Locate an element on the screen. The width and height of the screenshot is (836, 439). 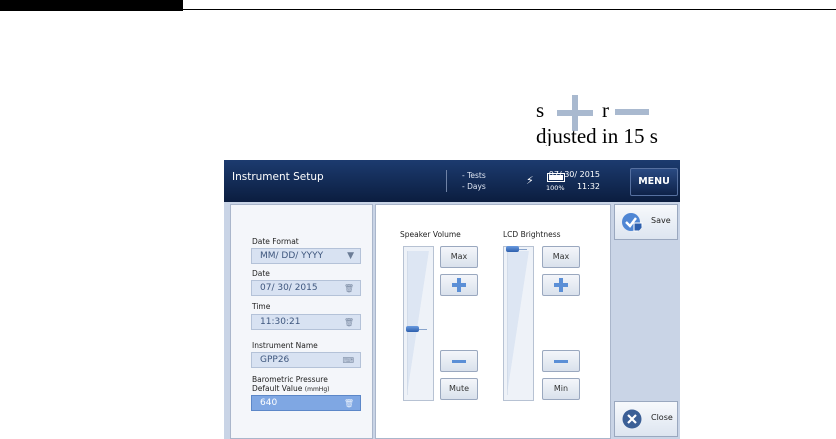
close-button: Close is located at coordinates (646, 419).